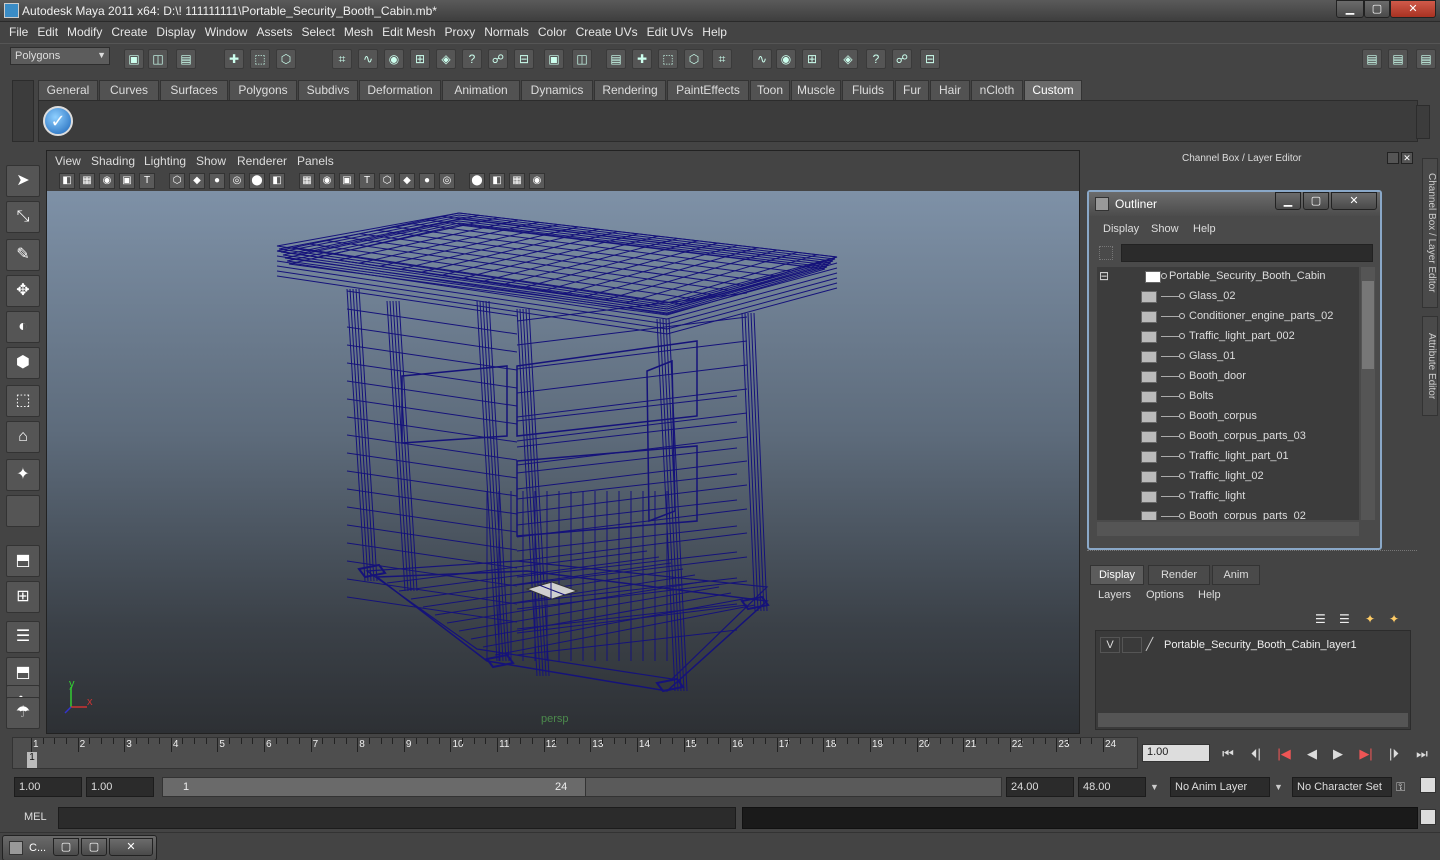 This screenshot has width=1440, height=860. What do you see at coordinates (394, 59) in the screenshot?
I see `snap-point-icon: ◉` at bounding box center [394, 59].